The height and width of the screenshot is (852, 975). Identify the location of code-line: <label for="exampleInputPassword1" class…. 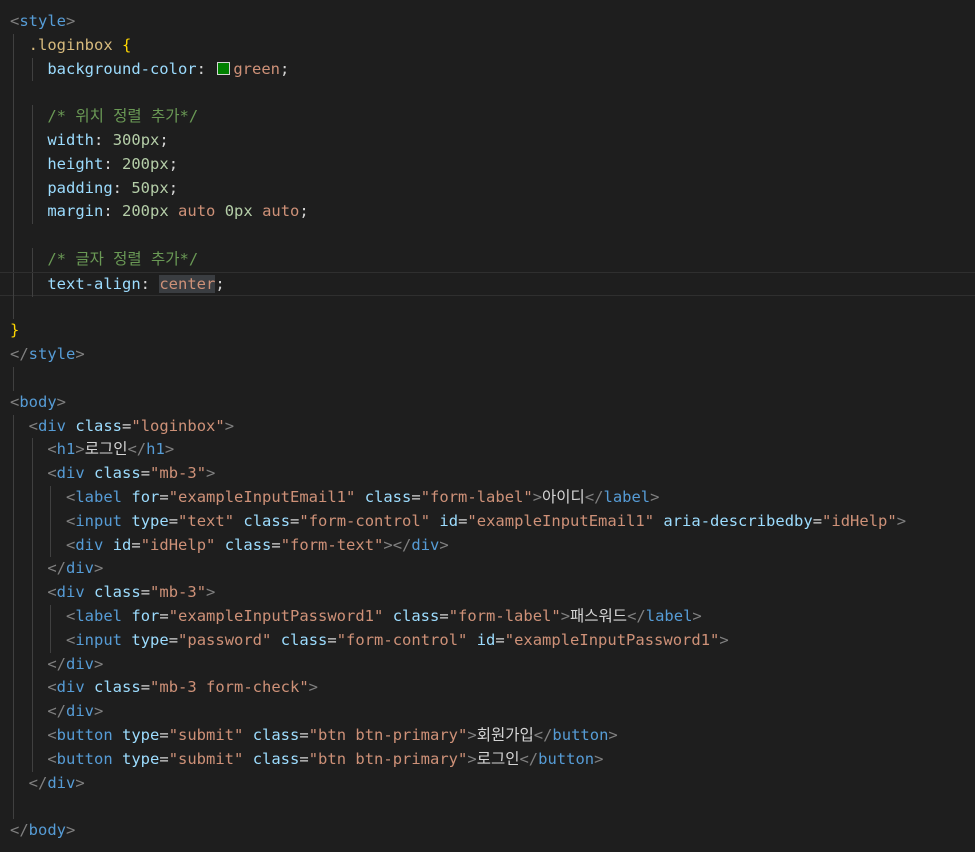
(487, 617).